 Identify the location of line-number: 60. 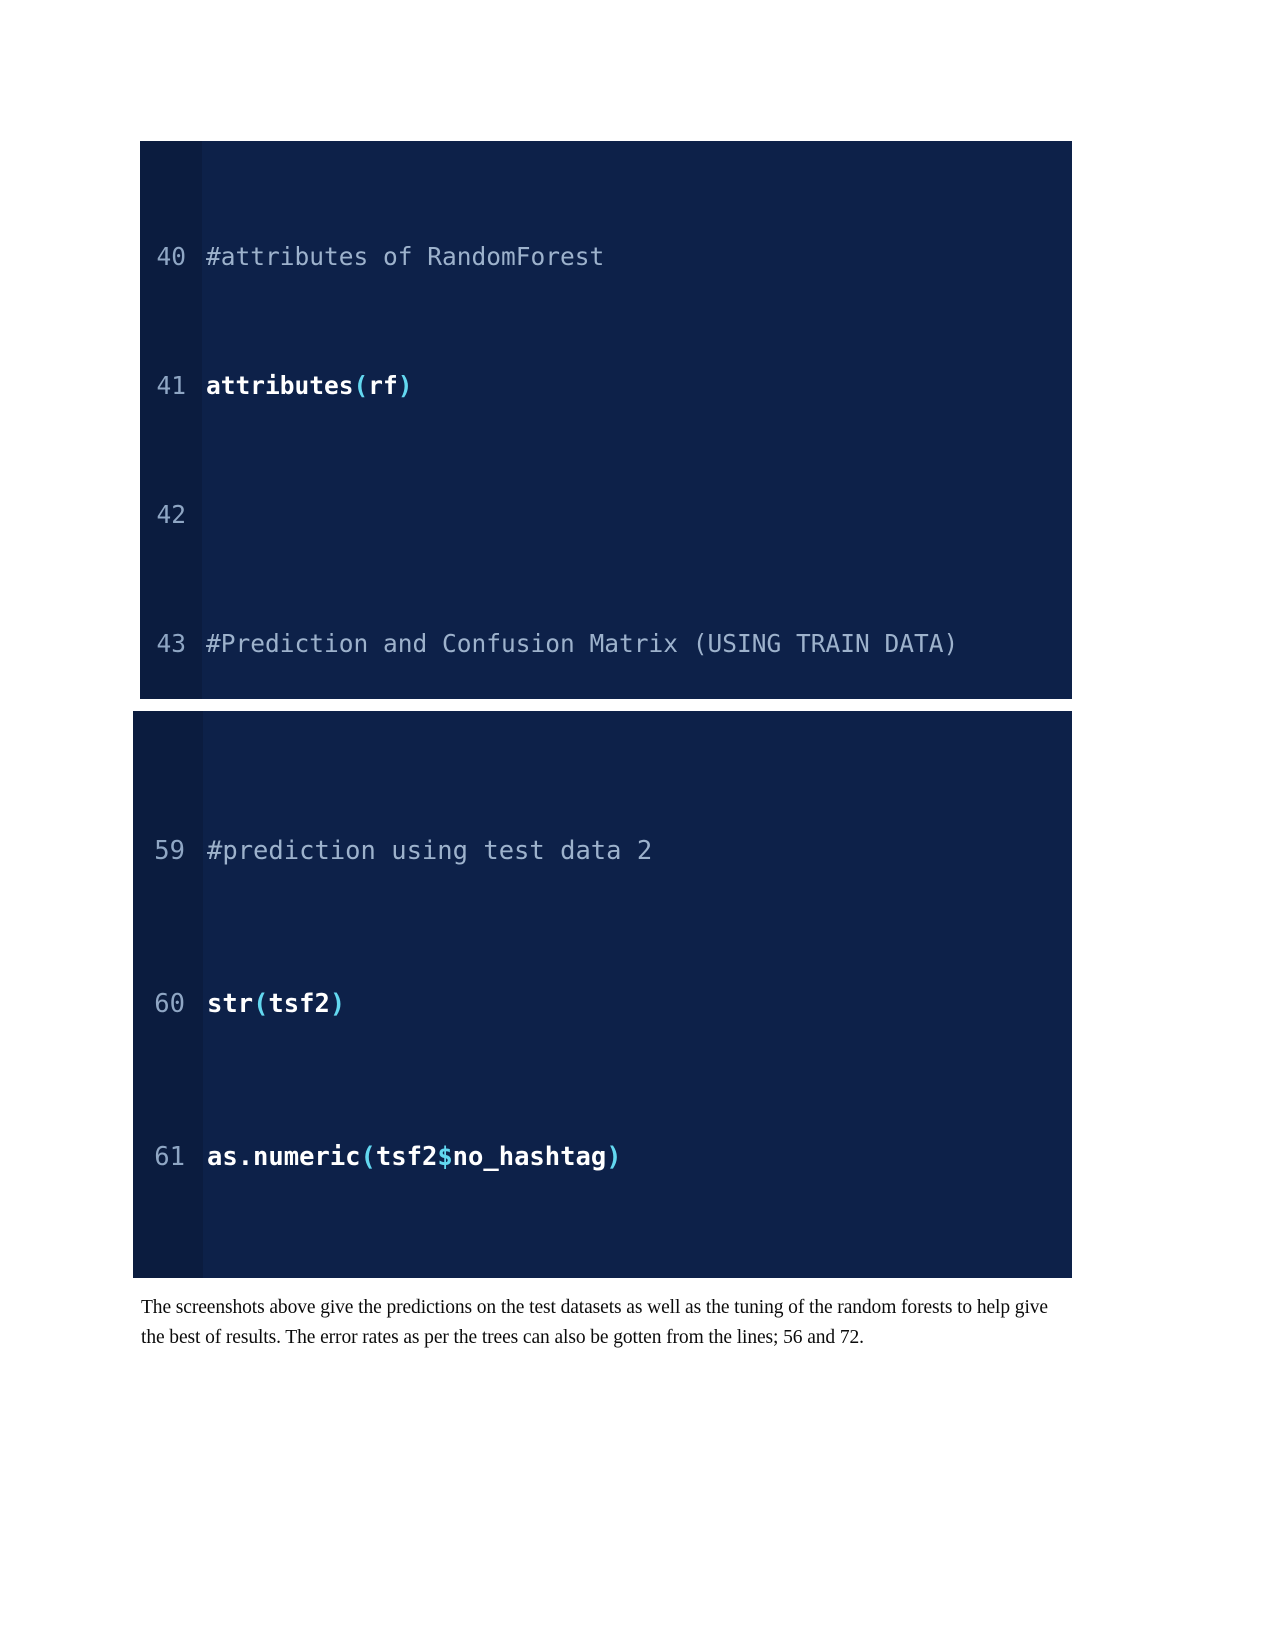
(169, 1004).